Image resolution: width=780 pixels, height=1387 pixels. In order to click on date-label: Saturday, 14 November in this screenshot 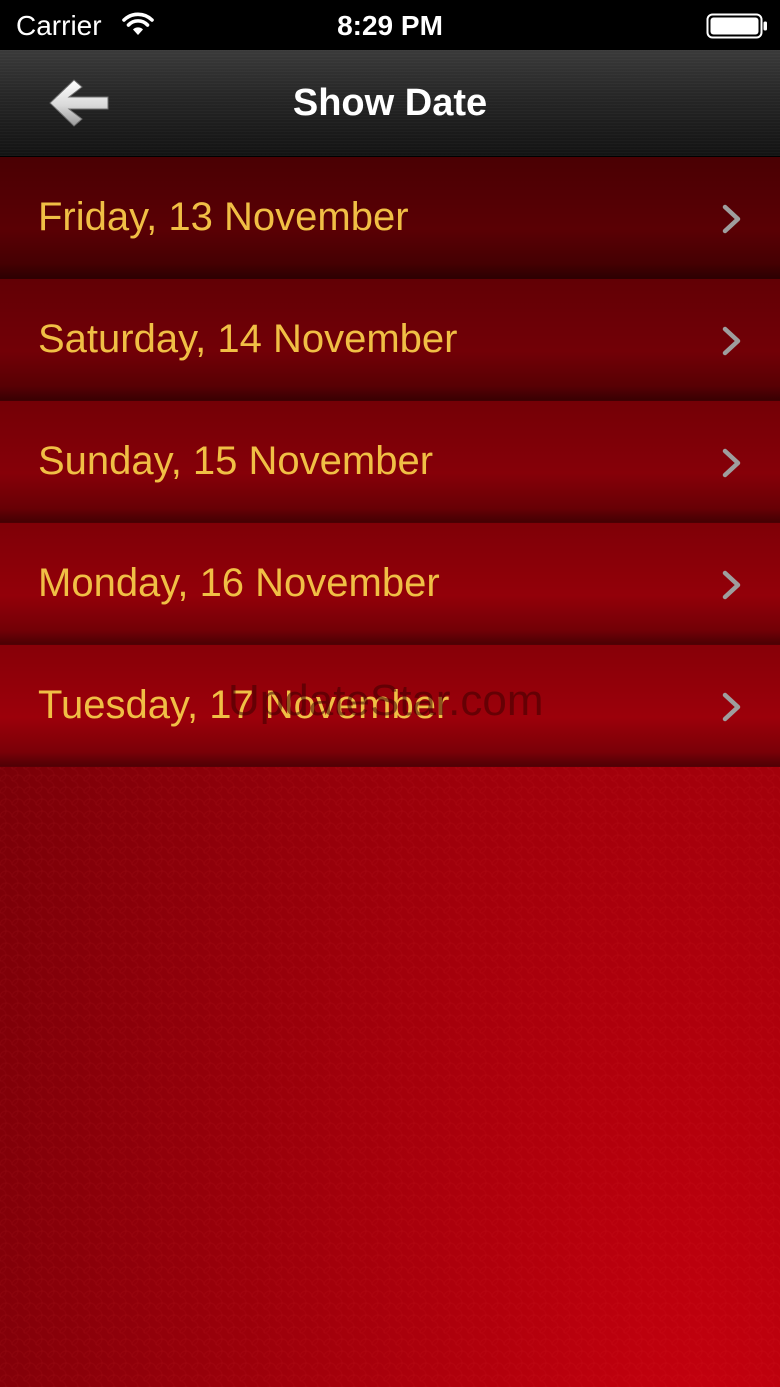, I will do `click(248, 339)`.